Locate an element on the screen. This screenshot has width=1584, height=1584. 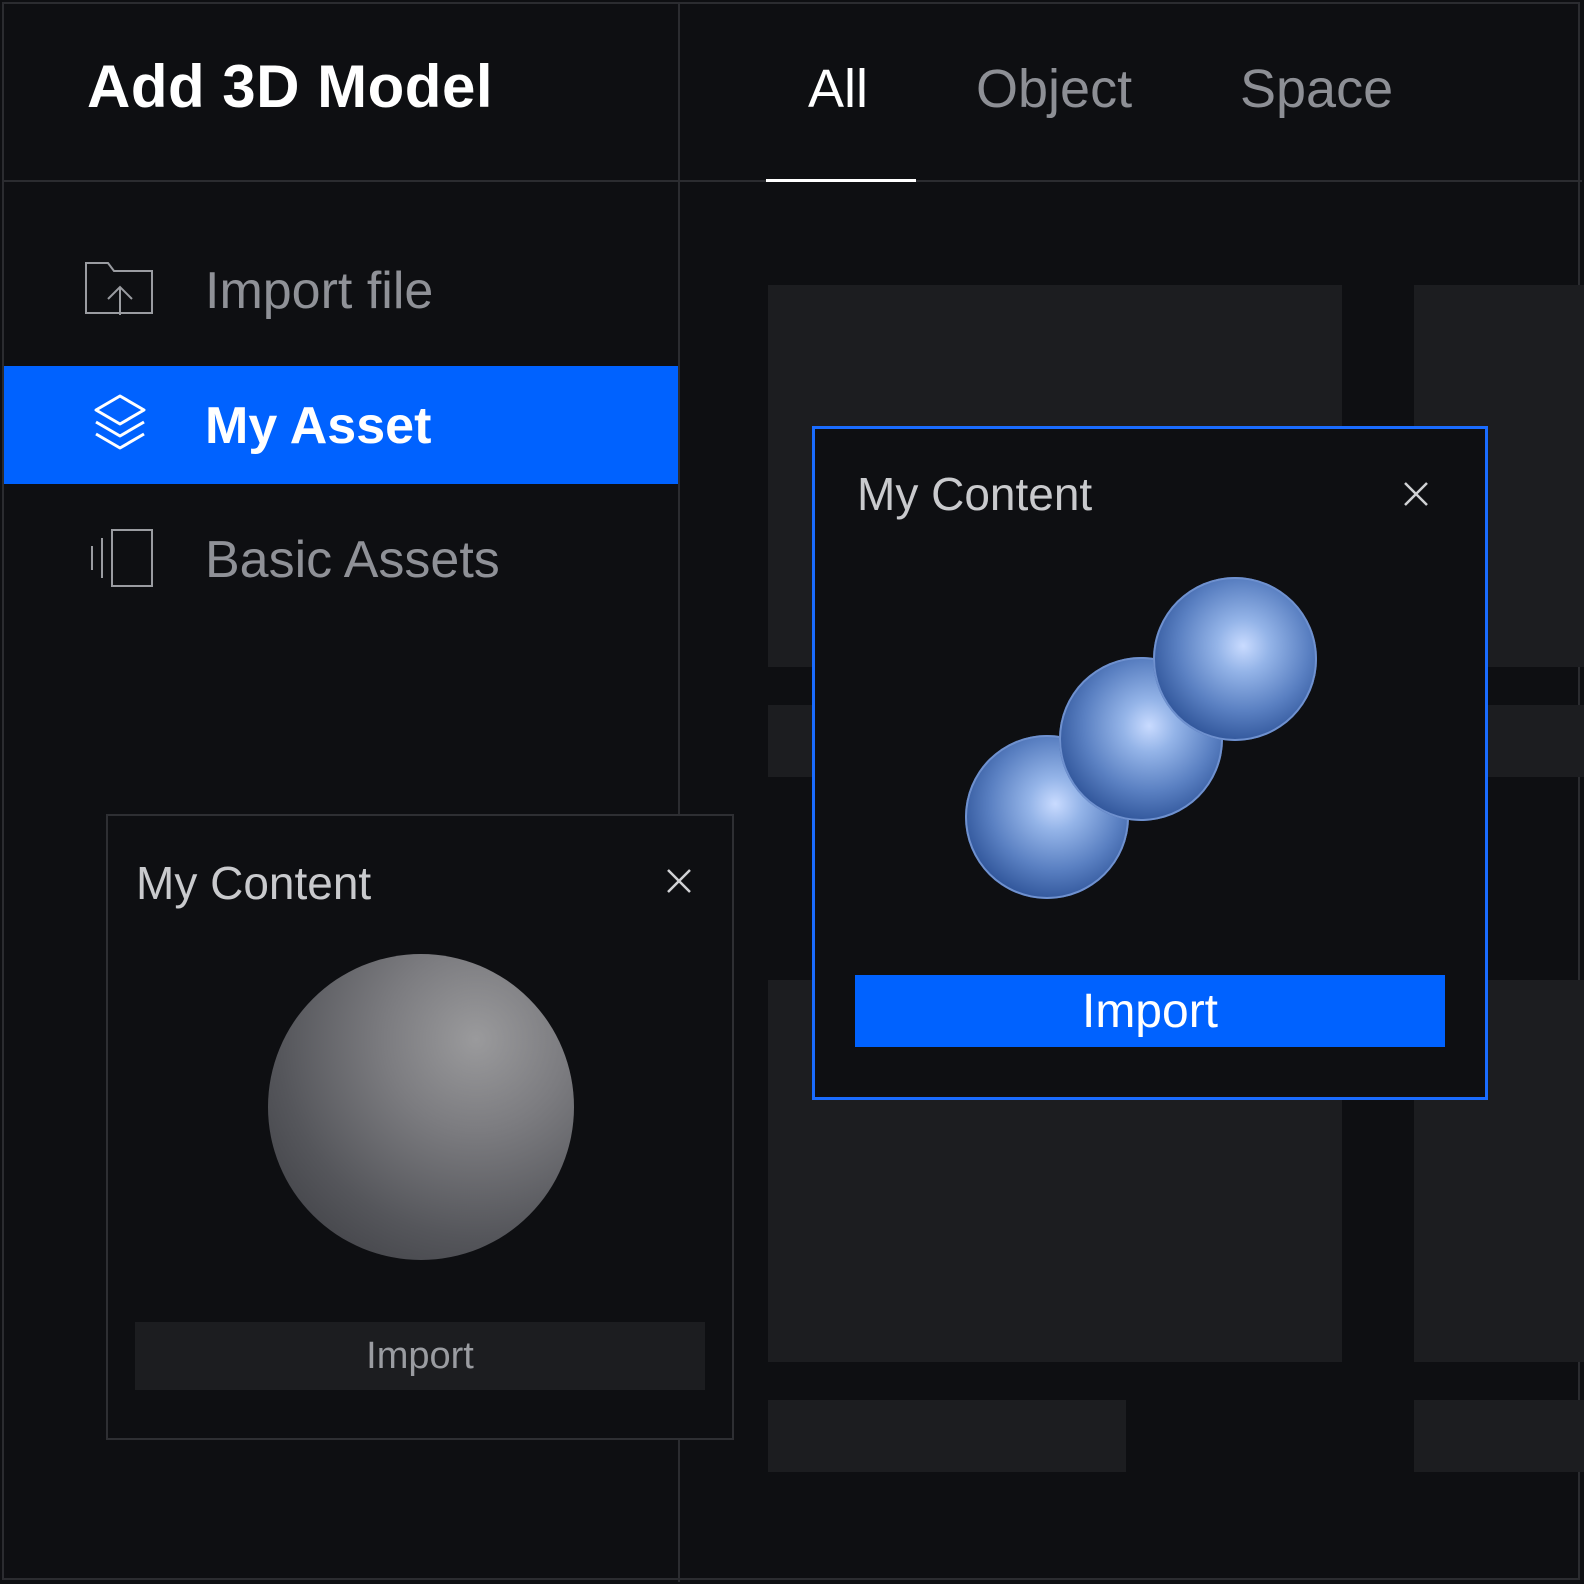
model-preview-spheres is located at coordinates (1150, 699).